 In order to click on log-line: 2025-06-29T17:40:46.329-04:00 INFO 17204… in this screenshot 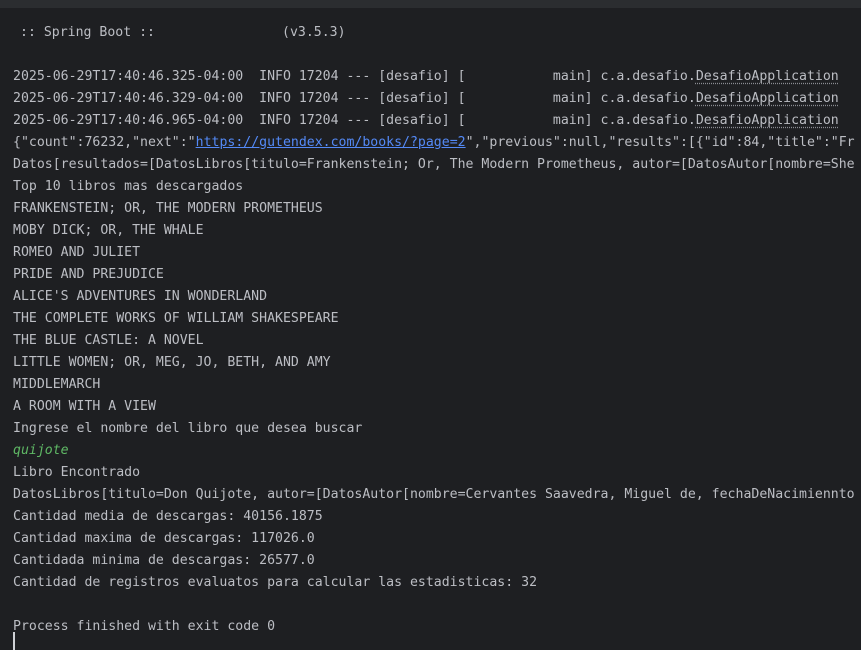, I will do `click(426, 98)`.